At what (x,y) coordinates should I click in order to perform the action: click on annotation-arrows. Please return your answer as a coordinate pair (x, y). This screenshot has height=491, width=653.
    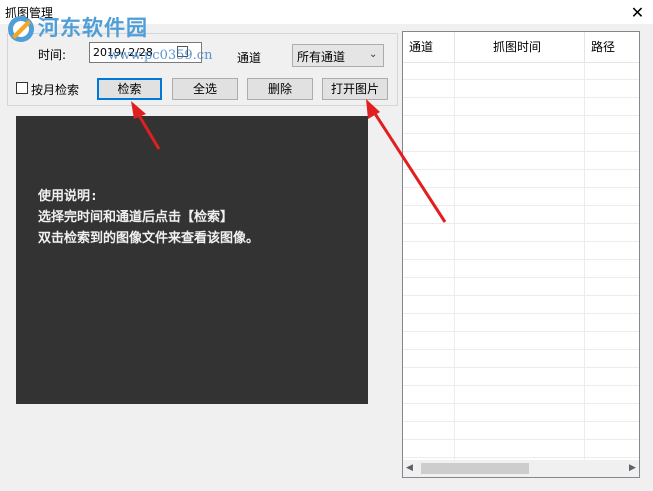
    Looking at the image, I should click on (289, 161).